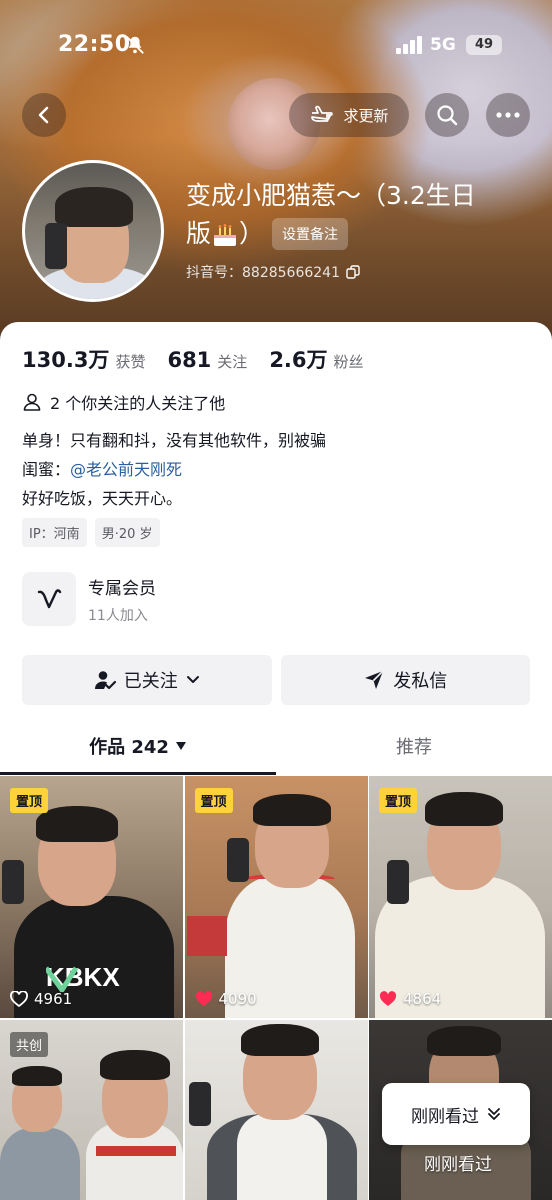  What do you see at coordinates (409, 45) in the screenshot?
I see `signal-icon` at bounding box center [409, 45].